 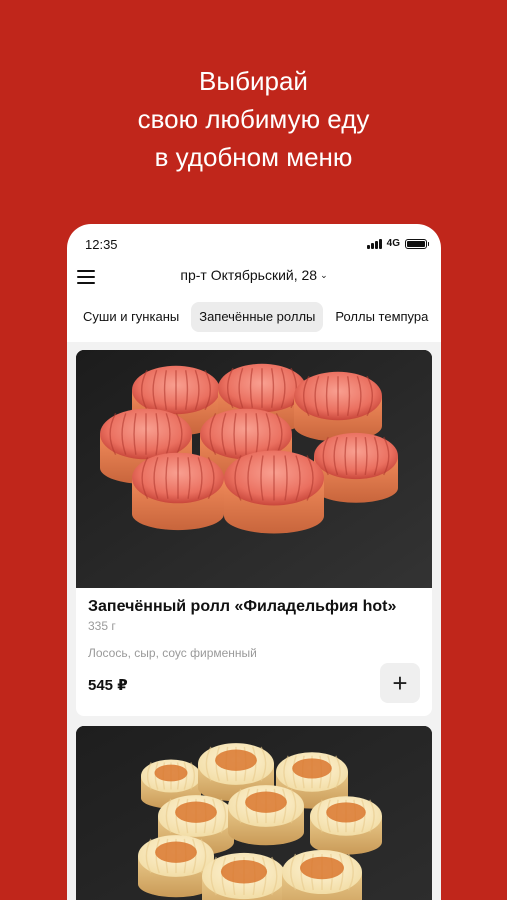 I want to click on product-description: Лосось, сыр, соус фирменный, so click(x=172, y=653).